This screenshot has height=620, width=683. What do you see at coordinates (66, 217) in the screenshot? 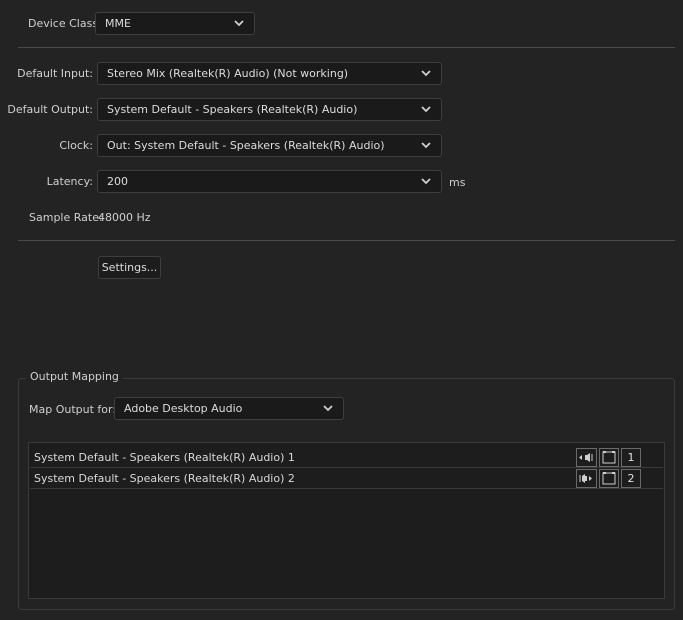
I see `sample-rate-label: Sample Rate:` at bounding box center [66, 217].